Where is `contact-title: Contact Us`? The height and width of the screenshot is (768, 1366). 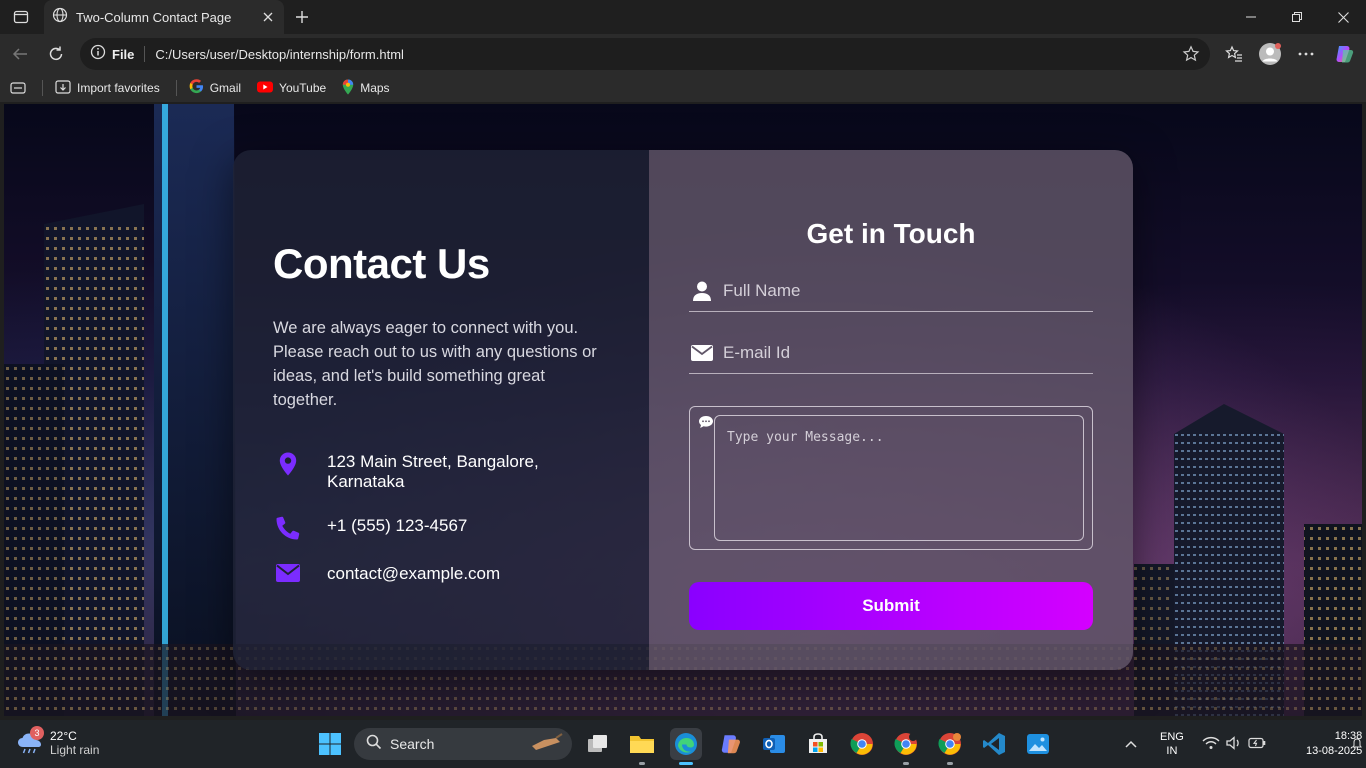
contact-title: Contact Us is located at coordinates (381, 263).